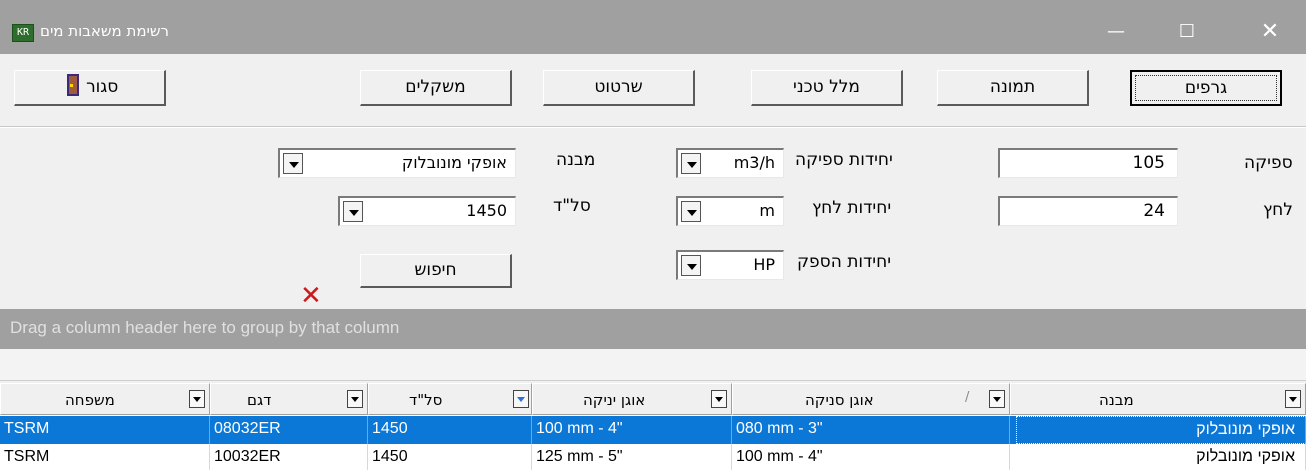 The image size is (1306, 470). What do you see at coordinates (289, 430) in the screenshot?
I see `model-cell: 08032ER` at bounding box center [289, 430].